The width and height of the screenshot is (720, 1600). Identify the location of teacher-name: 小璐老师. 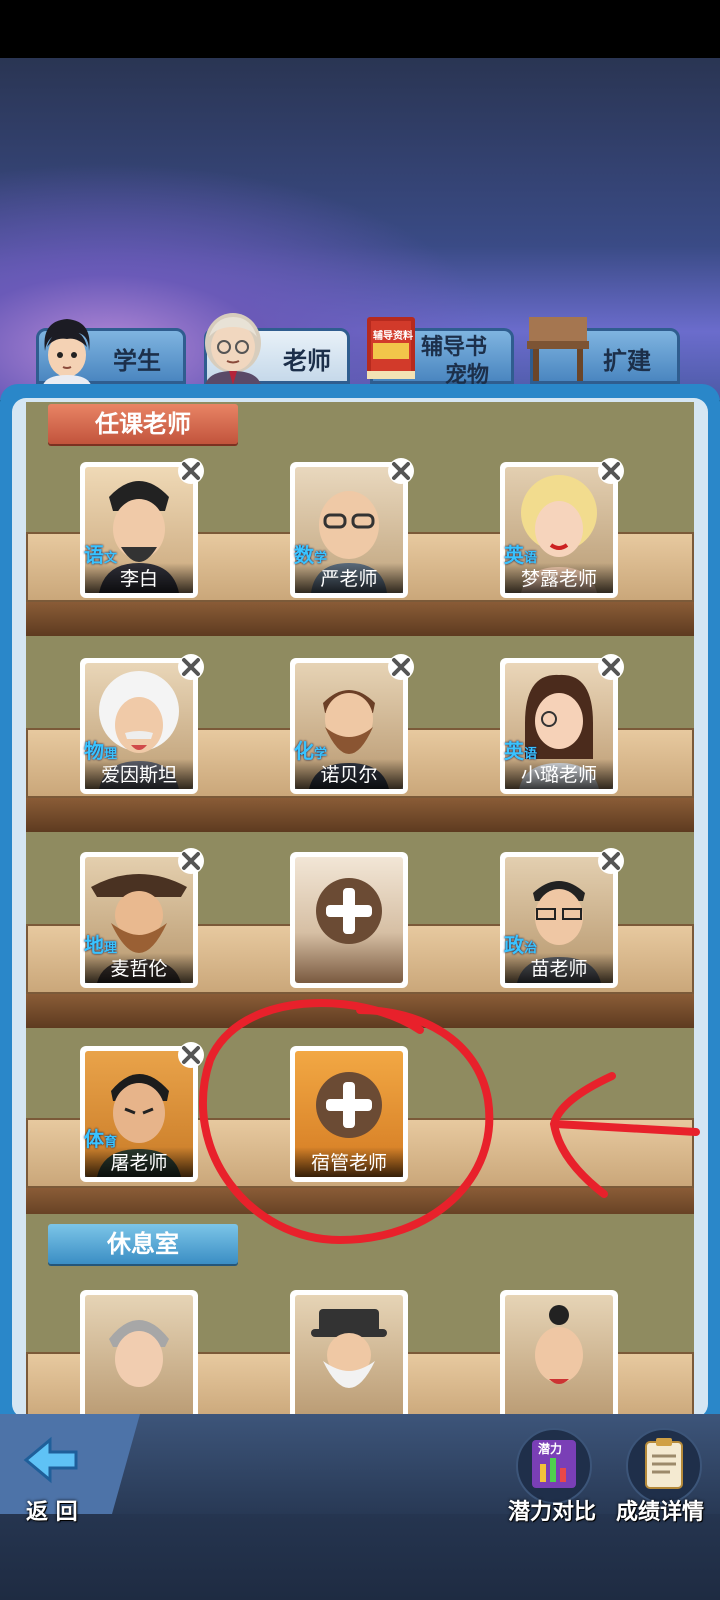
(559, 774).